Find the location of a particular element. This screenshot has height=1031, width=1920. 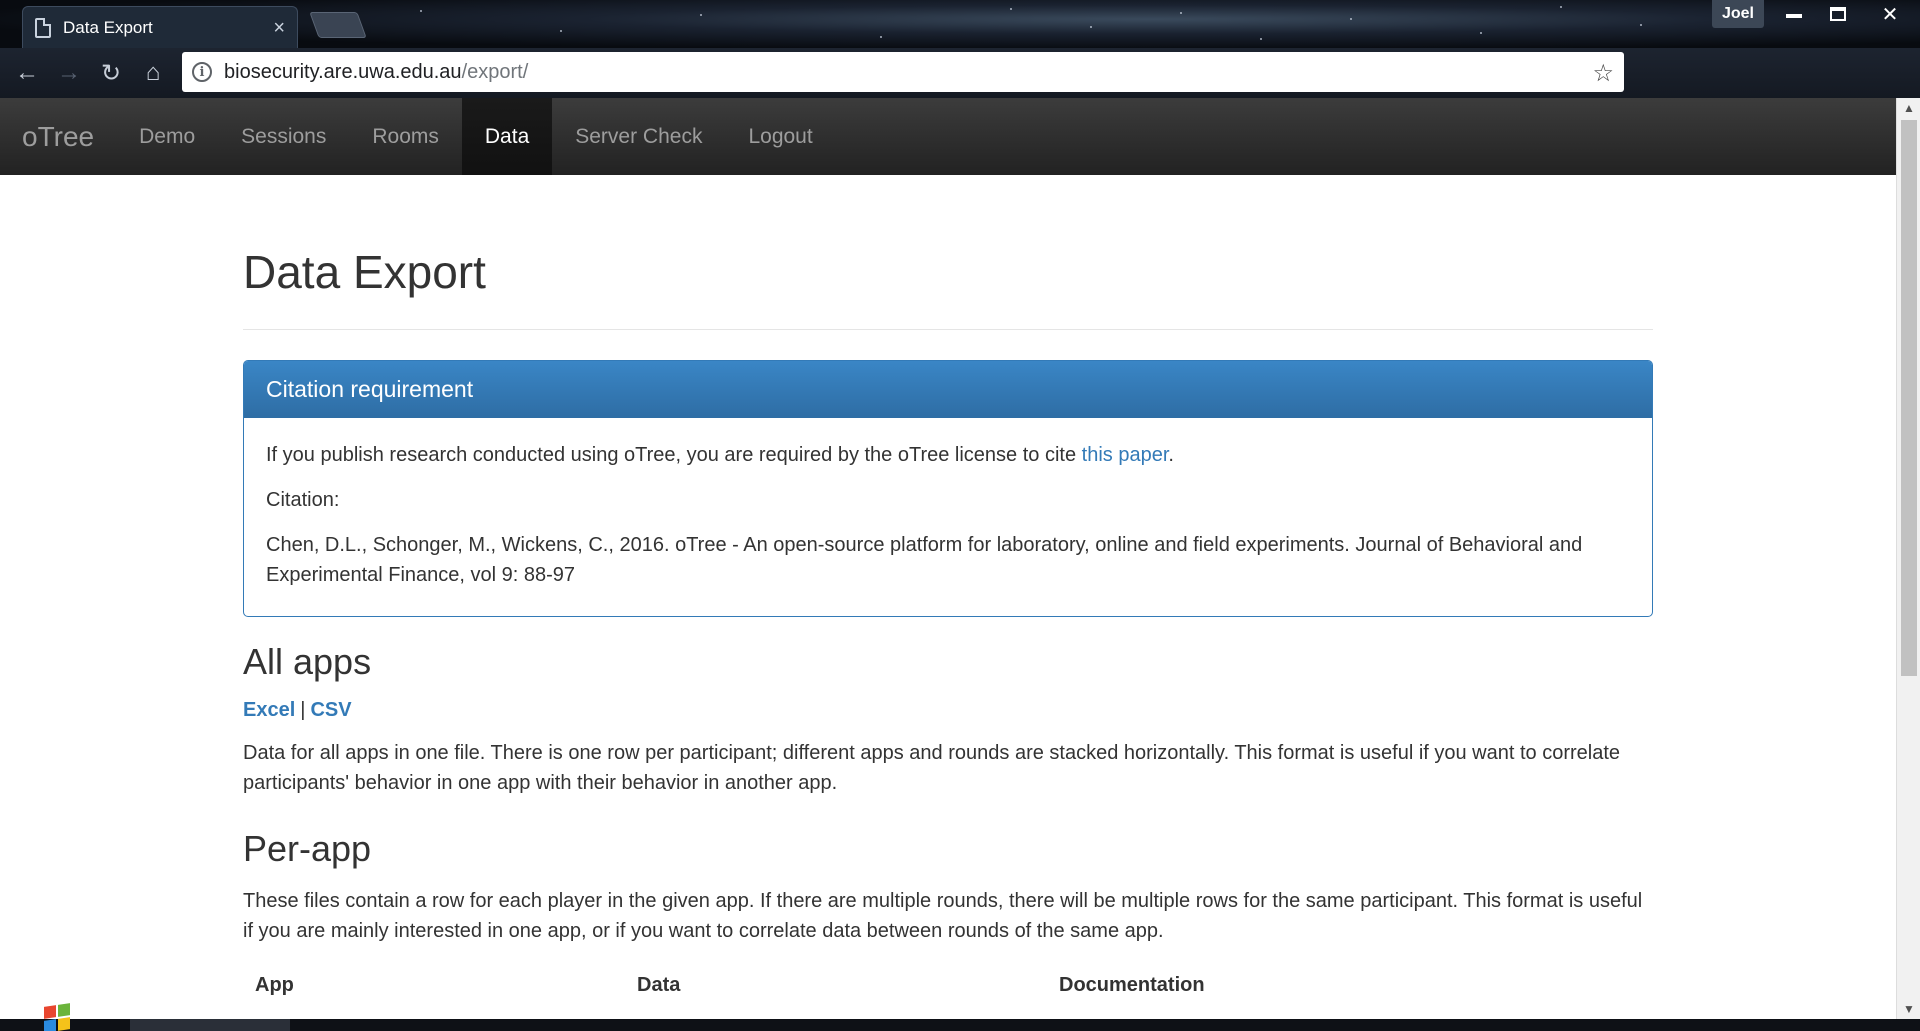

nav-item-demo: Demo is located at coordinates (167, 136).